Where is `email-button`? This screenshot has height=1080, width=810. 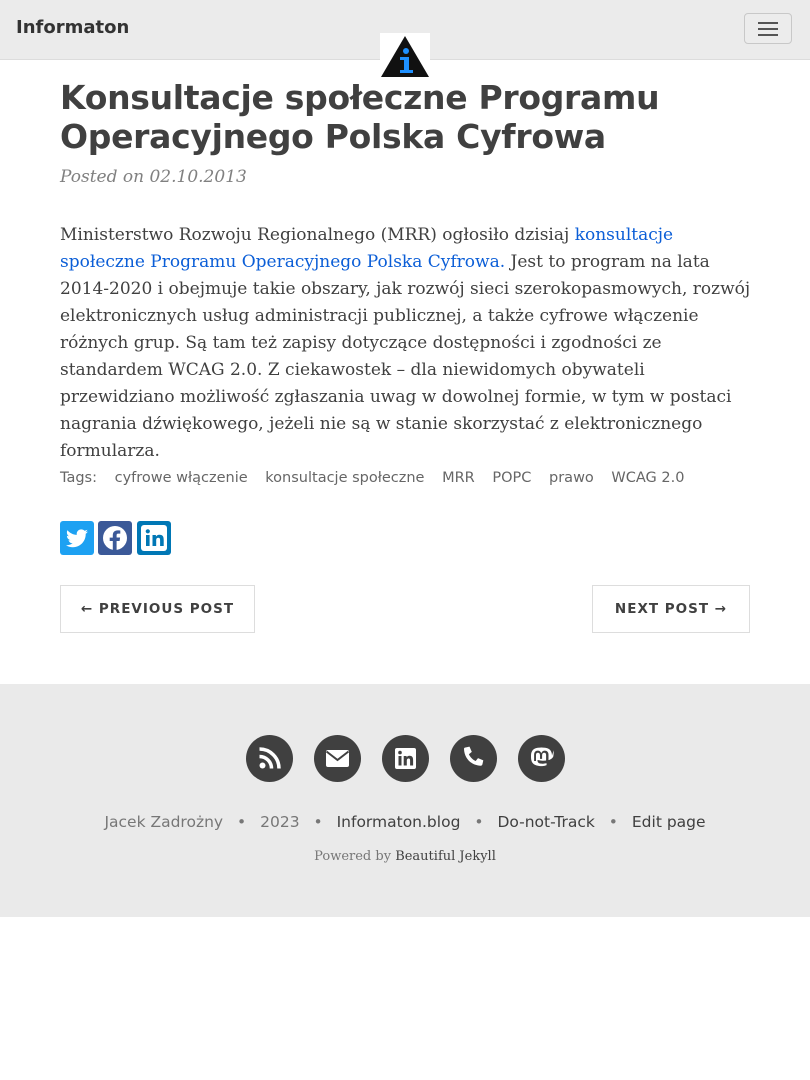 email-button is located at coordinates (337, 758).